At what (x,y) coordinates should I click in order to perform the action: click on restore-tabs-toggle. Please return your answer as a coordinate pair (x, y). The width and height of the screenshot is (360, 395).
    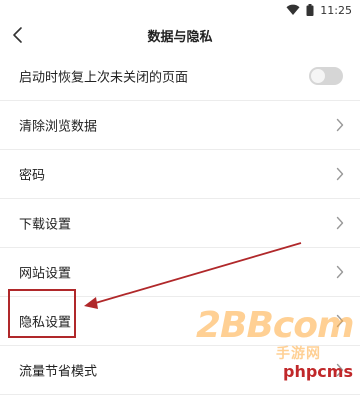
    Looking at the image, I should click on (326, 76).